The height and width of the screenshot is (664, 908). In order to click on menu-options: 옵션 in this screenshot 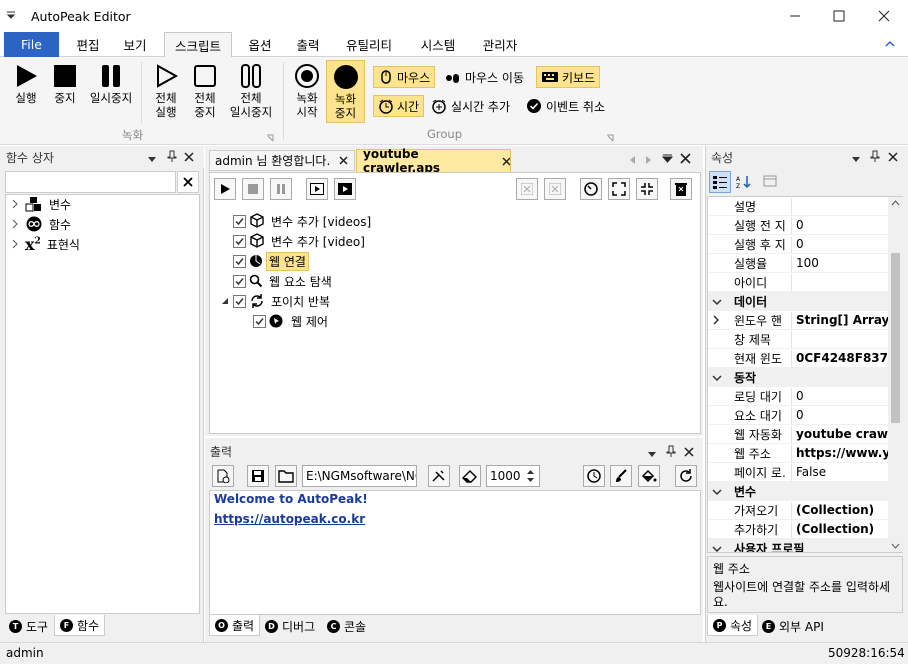, I will do `click(260, 44)`.